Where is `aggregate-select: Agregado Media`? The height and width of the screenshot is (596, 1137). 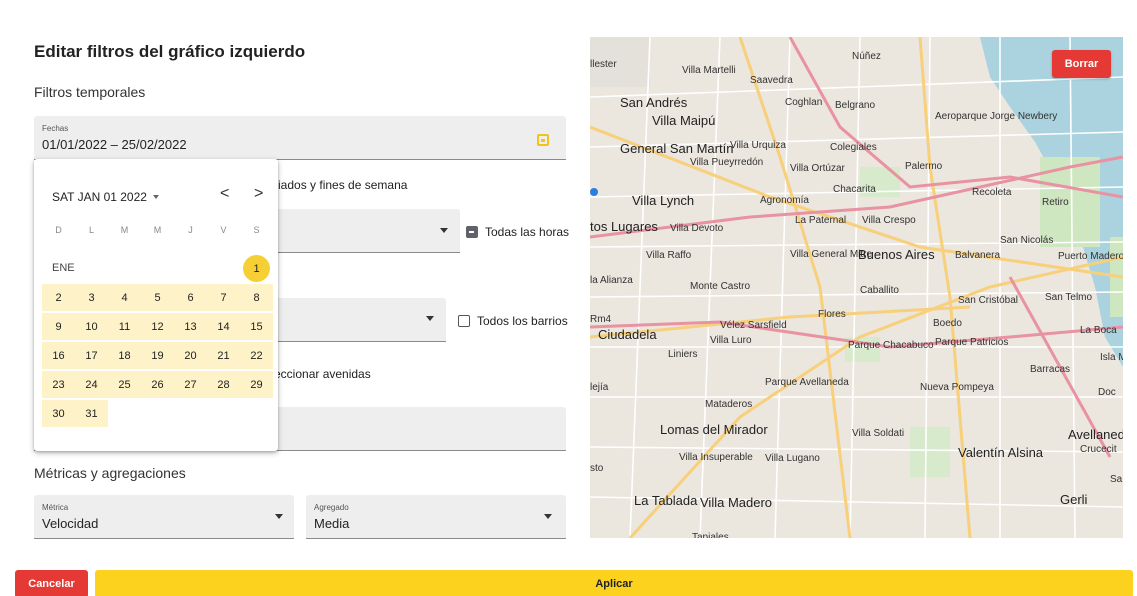
aggregate-select: Agregado Media is located at coordinates (436, 517).